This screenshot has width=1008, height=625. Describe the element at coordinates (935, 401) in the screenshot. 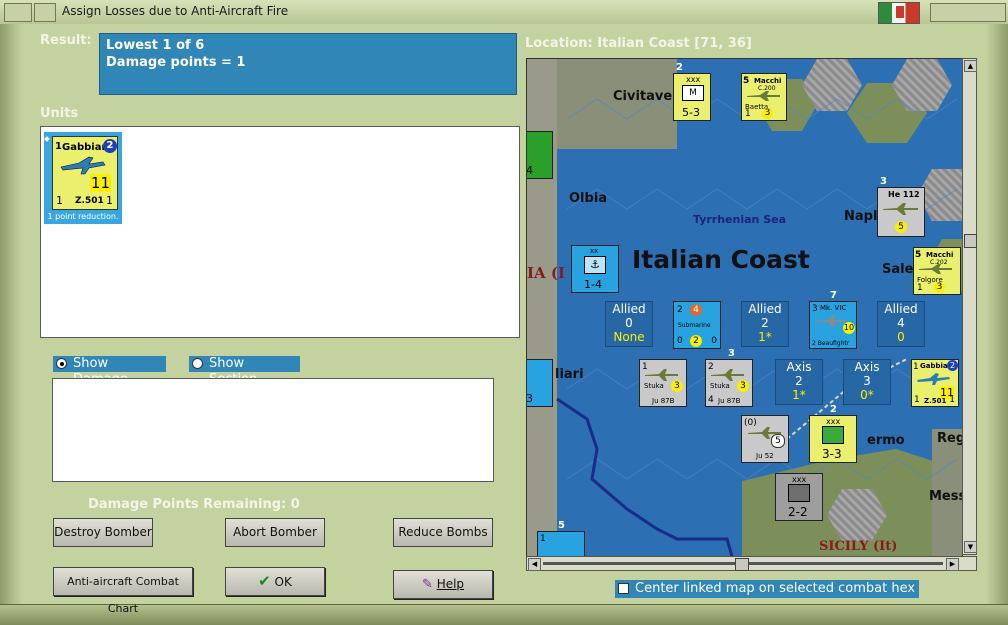

I see `counter-type: Z.501` at that location.